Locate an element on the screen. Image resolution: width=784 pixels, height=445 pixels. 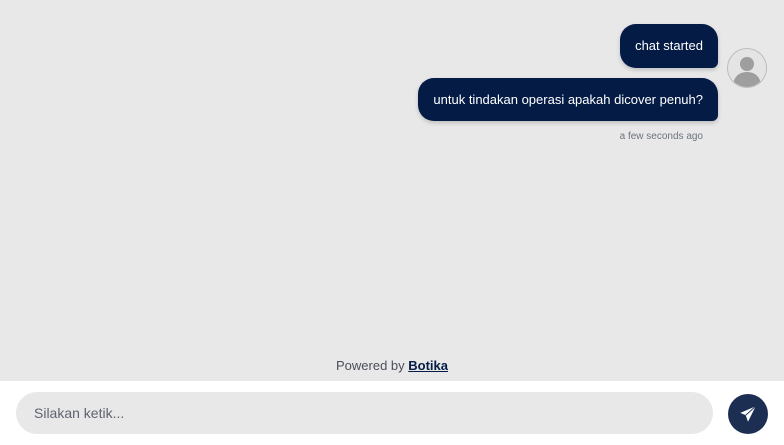
message-input is located at coordinates (364, 413).